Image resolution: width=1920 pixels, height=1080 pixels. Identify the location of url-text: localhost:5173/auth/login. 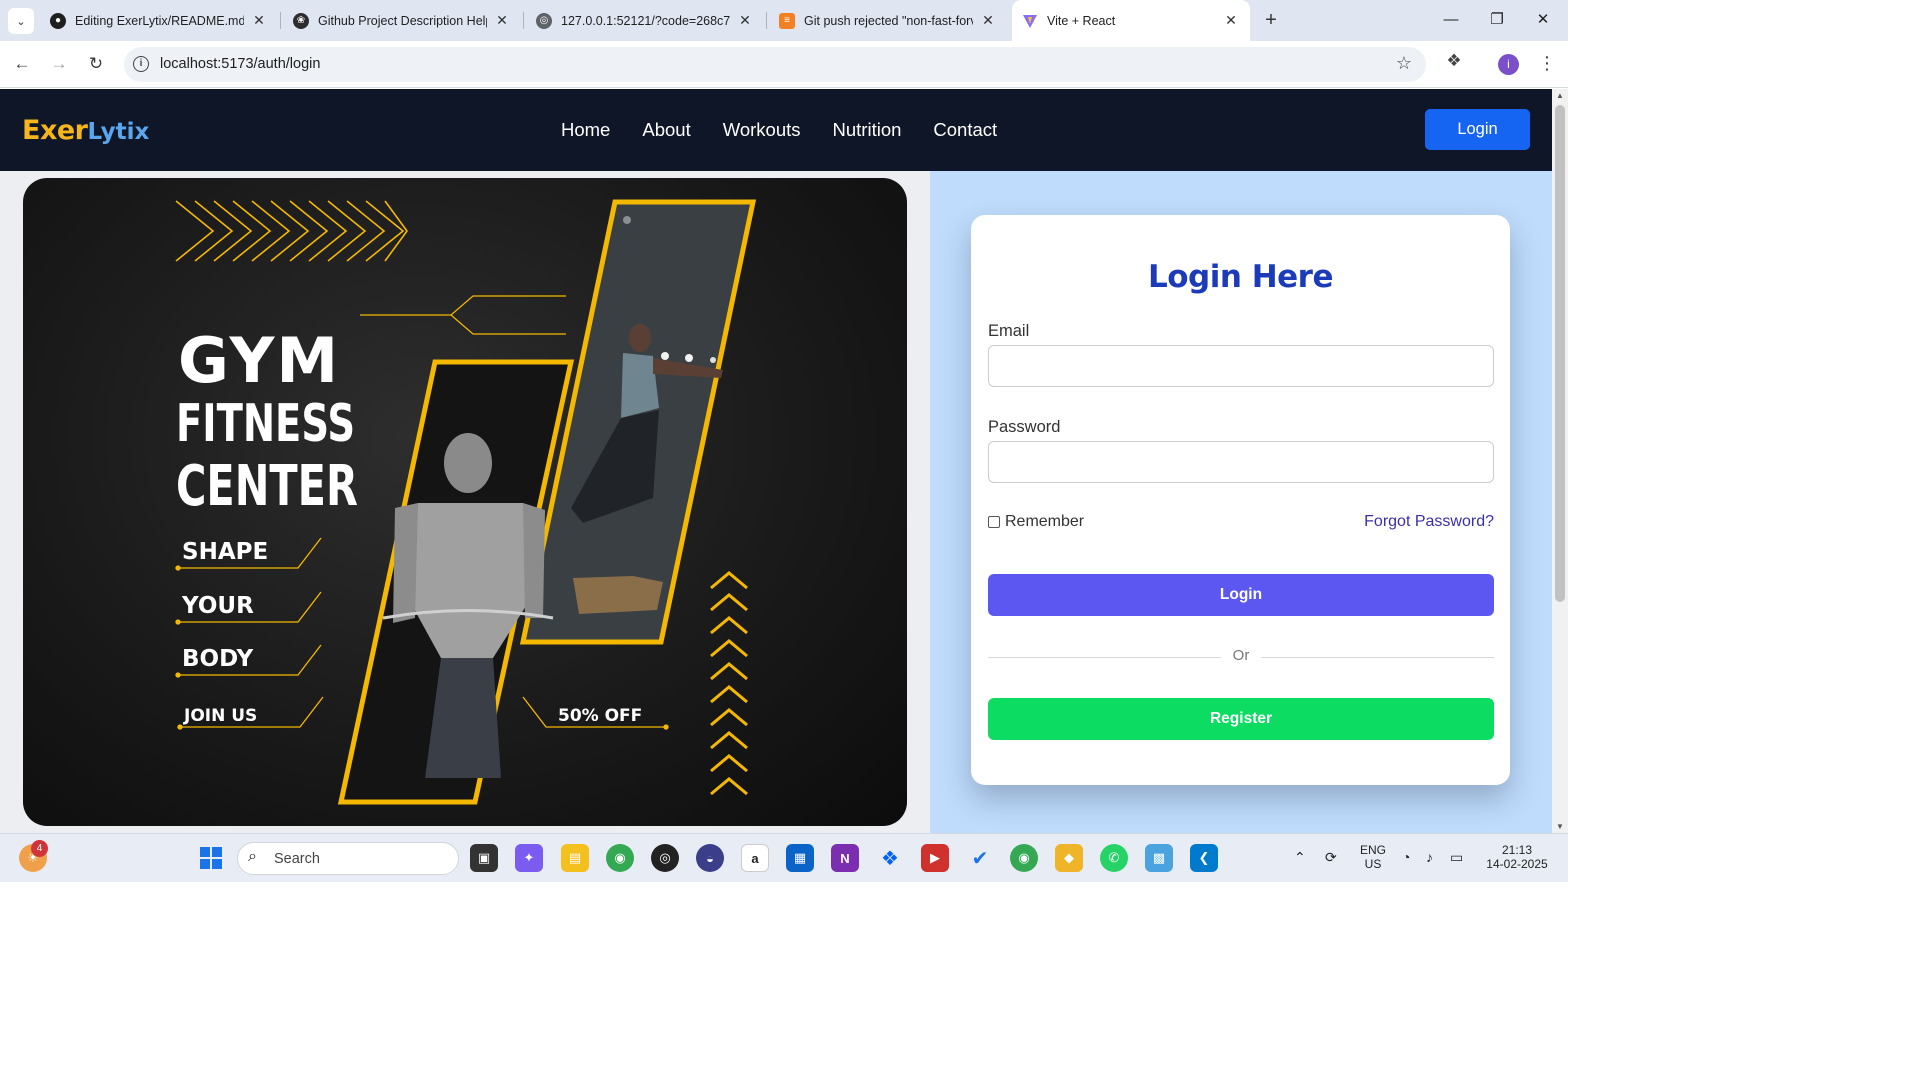
(240, 64).